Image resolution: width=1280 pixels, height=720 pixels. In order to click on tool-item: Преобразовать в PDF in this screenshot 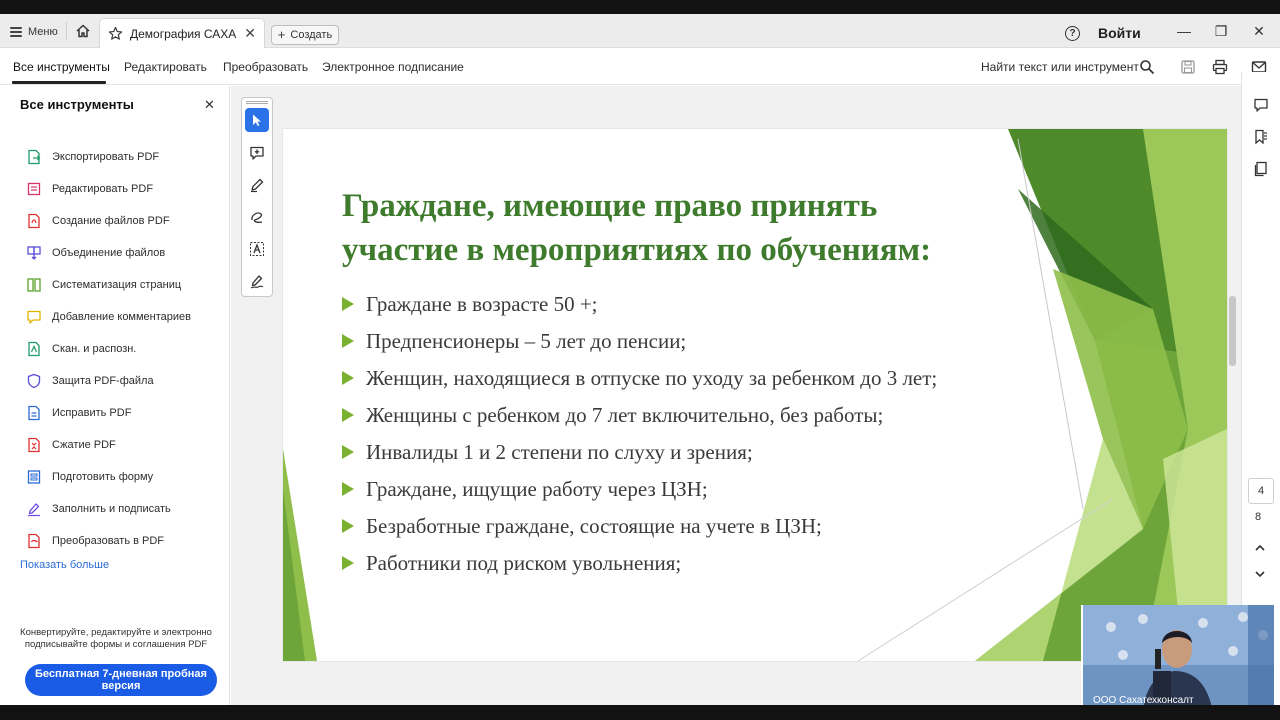, I will do `click(95, 541)`.